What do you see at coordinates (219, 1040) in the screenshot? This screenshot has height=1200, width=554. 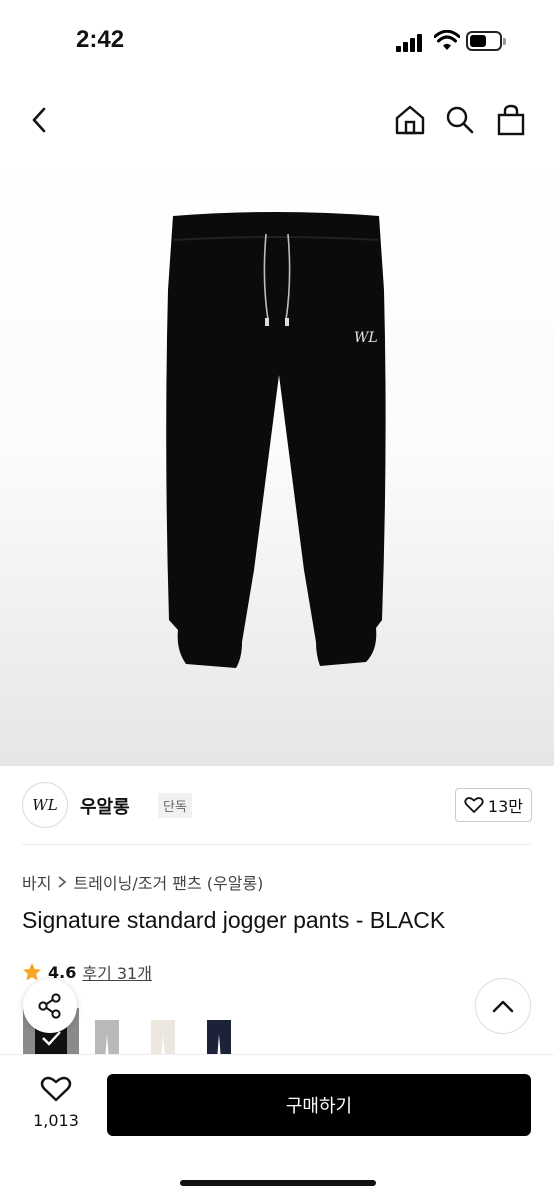 I see `navy-pants-thumbnail` at bounding box center [219, 1040].